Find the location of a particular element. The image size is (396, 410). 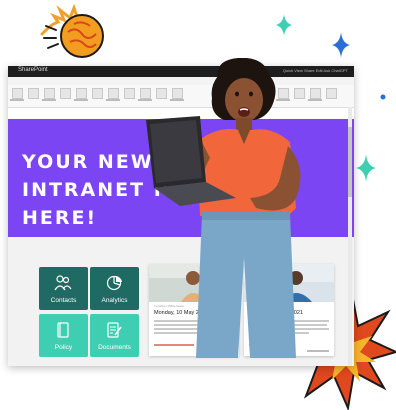

tile-label: Documents is located at coordinates (114, 347).